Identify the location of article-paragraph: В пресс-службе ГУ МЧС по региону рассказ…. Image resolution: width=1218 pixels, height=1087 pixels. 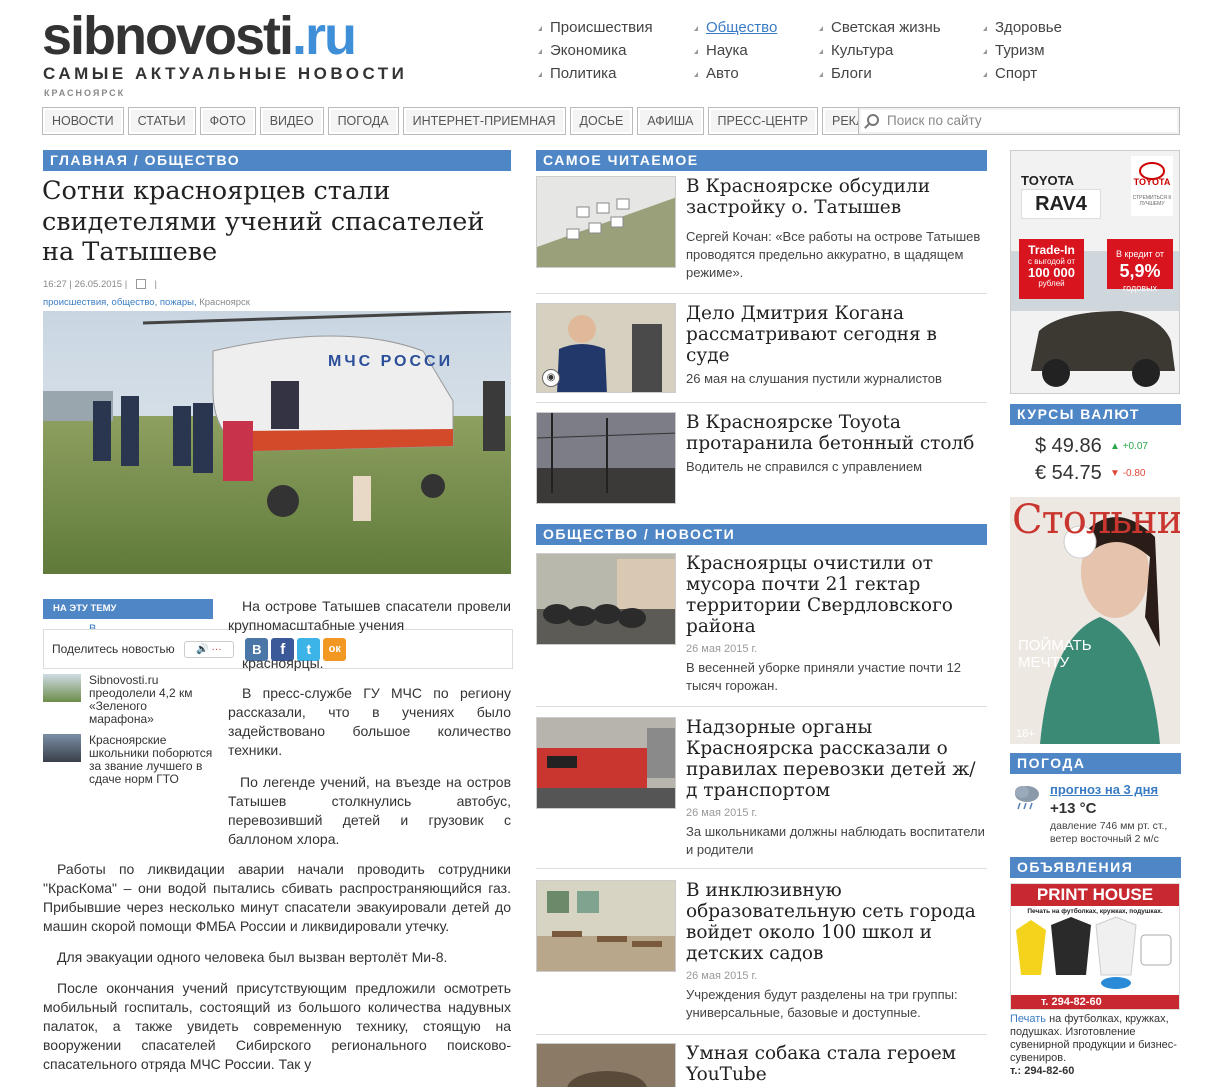
(369, 721).